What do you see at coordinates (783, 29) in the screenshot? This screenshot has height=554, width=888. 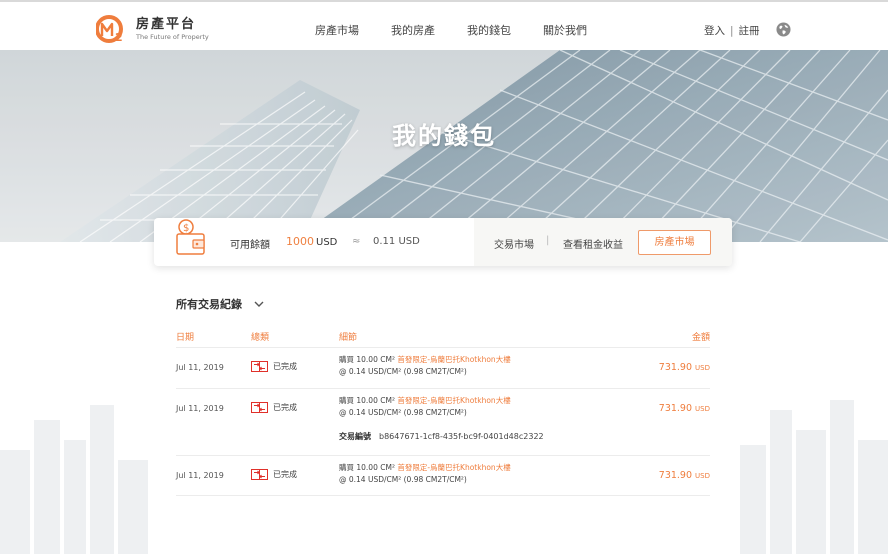 I see `globe-icon` at bounding box center [783, 29].